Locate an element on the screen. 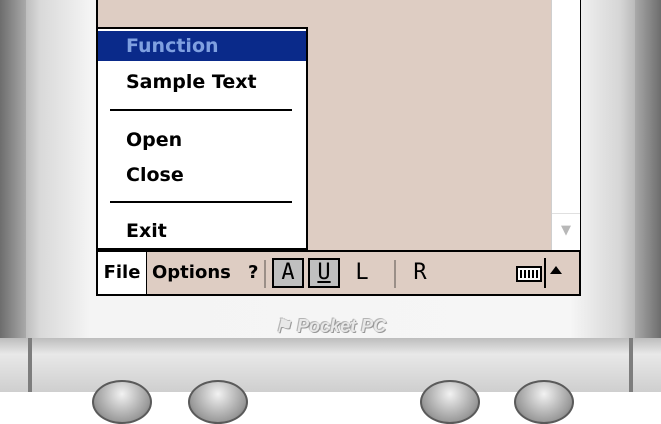  menu-item-sample-text: Sample Text is located at coordinates (202, 82).